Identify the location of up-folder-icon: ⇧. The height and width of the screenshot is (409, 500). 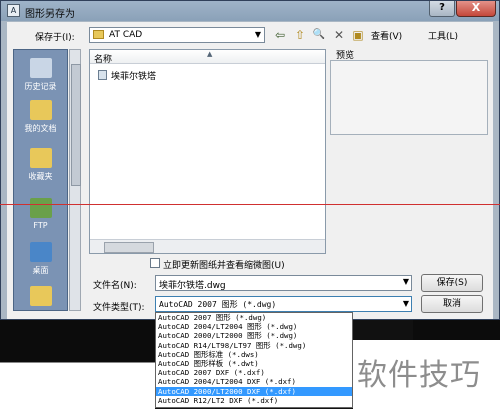
(300, 35).